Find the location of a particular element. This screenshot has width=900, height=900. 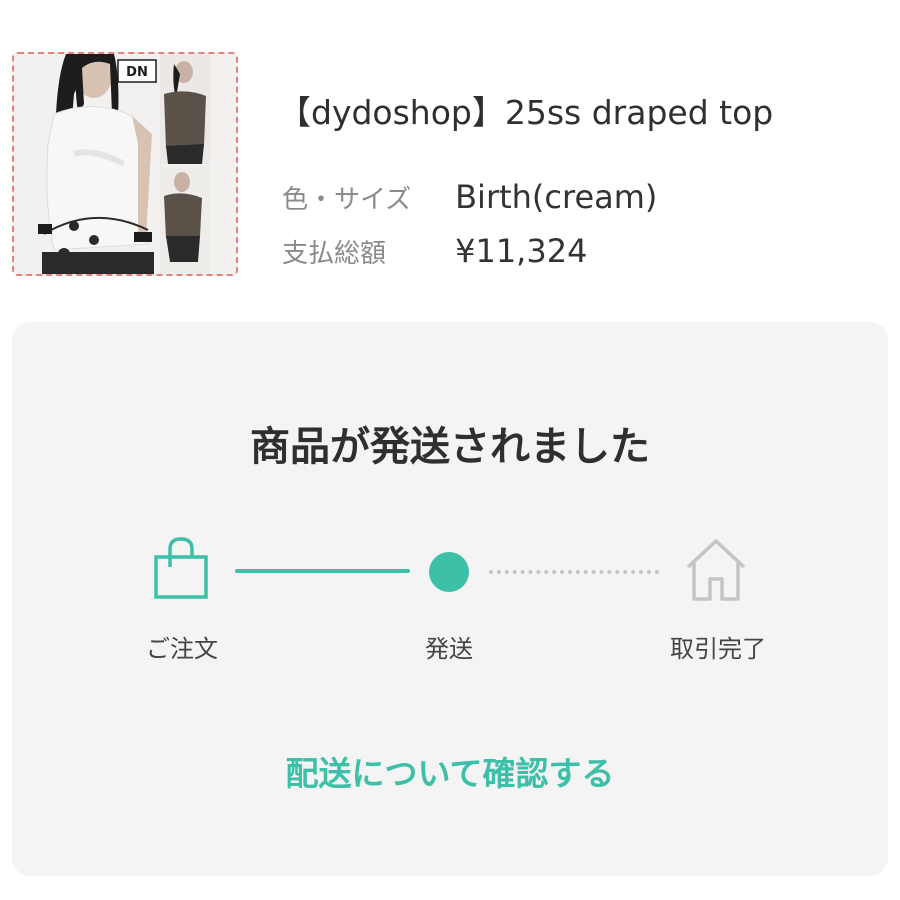

color-size-value: Birth(cream) is located at coordinates (556, 197).